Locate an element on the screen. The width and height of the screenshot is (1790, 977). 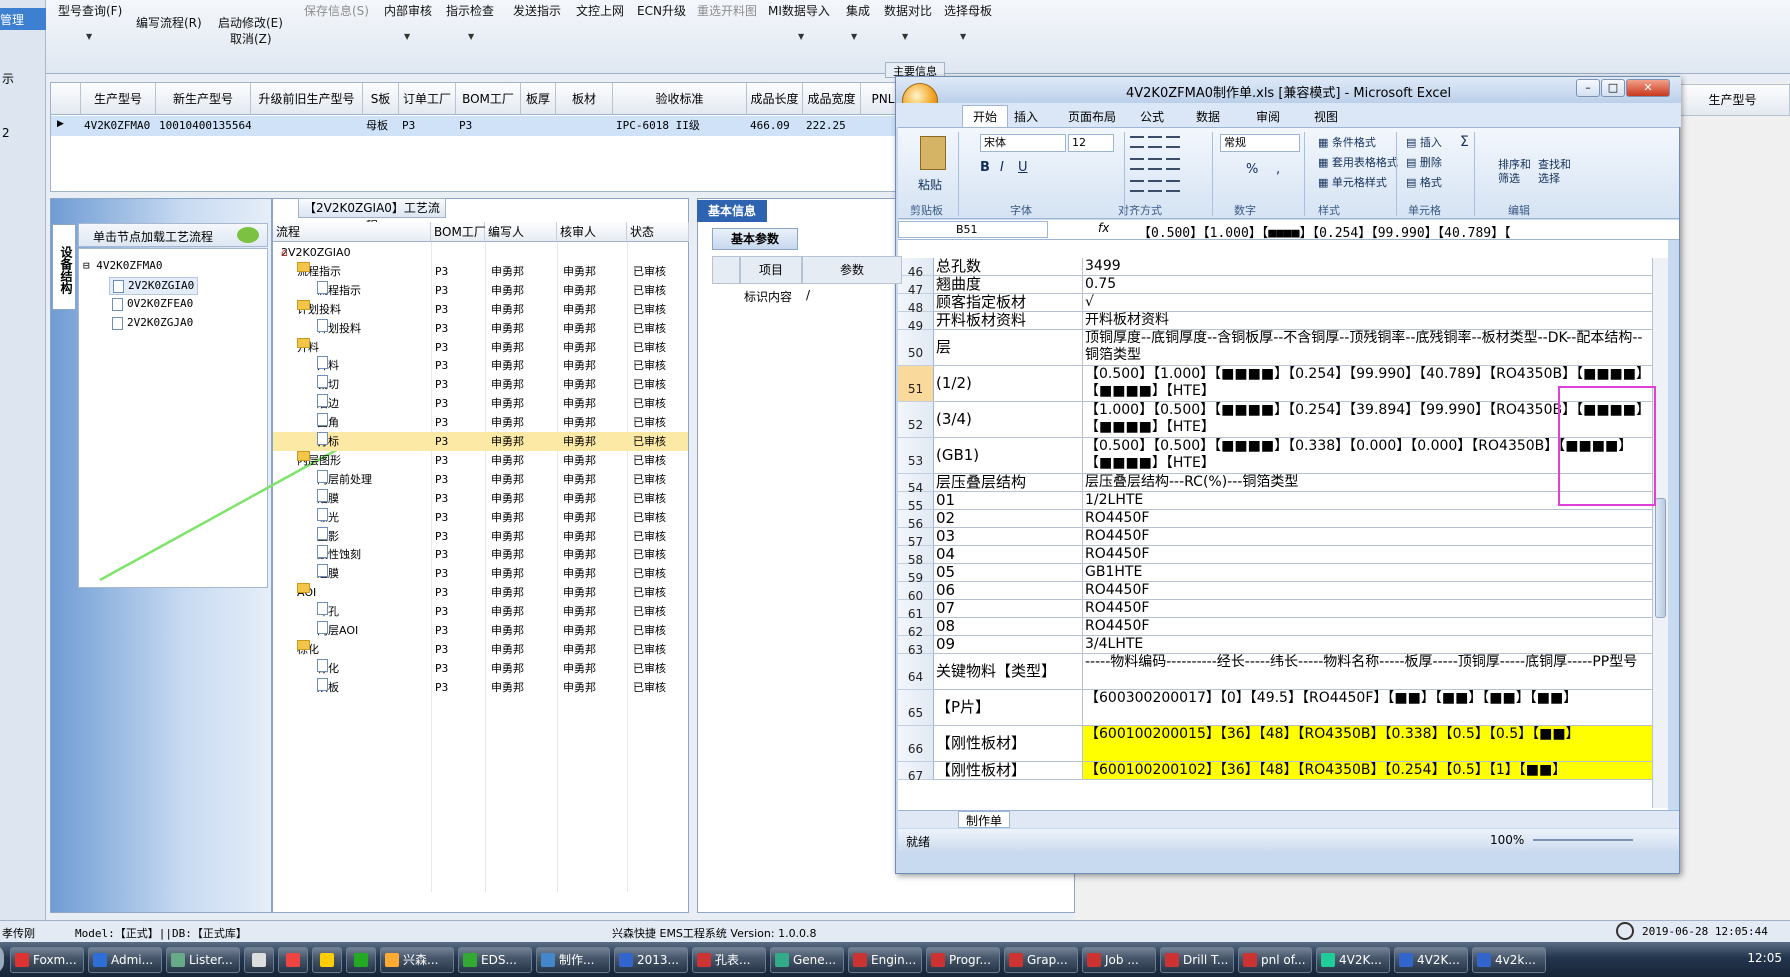
toolbar-button: 数据对比 is located at coordinates (908, 10).